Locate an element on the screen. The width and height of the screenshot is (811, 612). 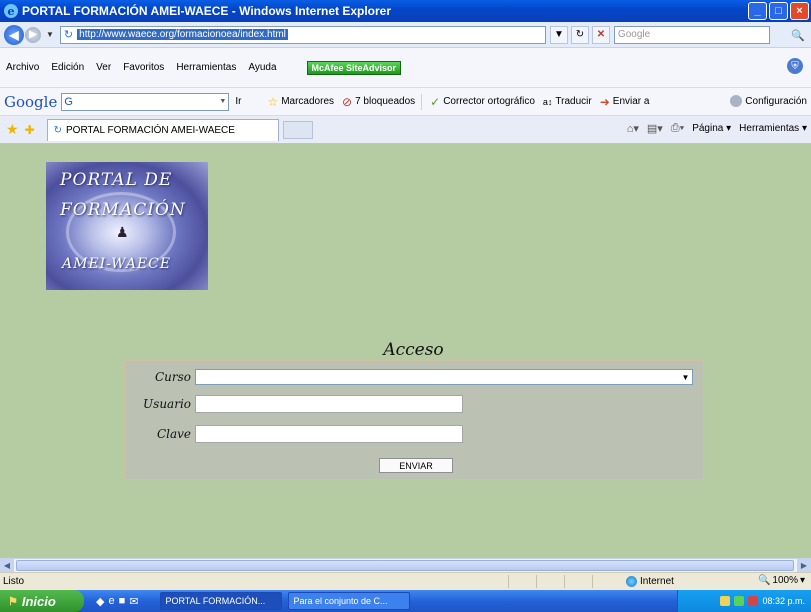
course-row: Curso ▼ is located at coordinates (409, 377).